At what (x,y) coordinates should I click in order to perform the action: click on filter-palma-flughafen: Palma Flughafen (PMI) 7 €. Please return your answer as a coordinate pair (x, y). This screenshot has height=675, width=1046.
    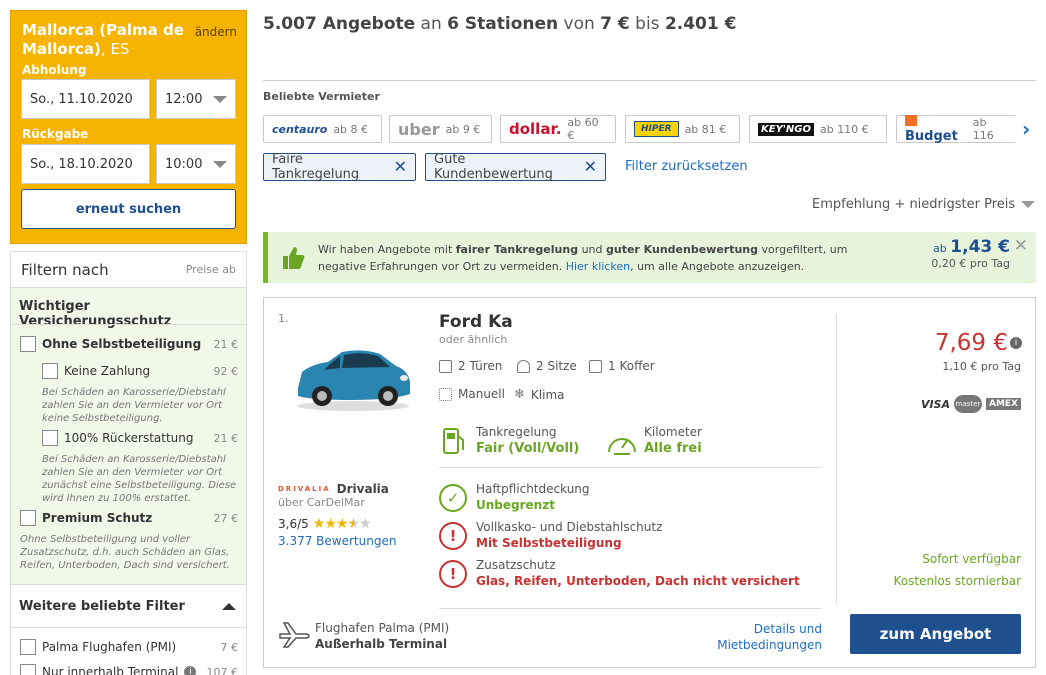
    Looking at the image, I should click on (129, 647).